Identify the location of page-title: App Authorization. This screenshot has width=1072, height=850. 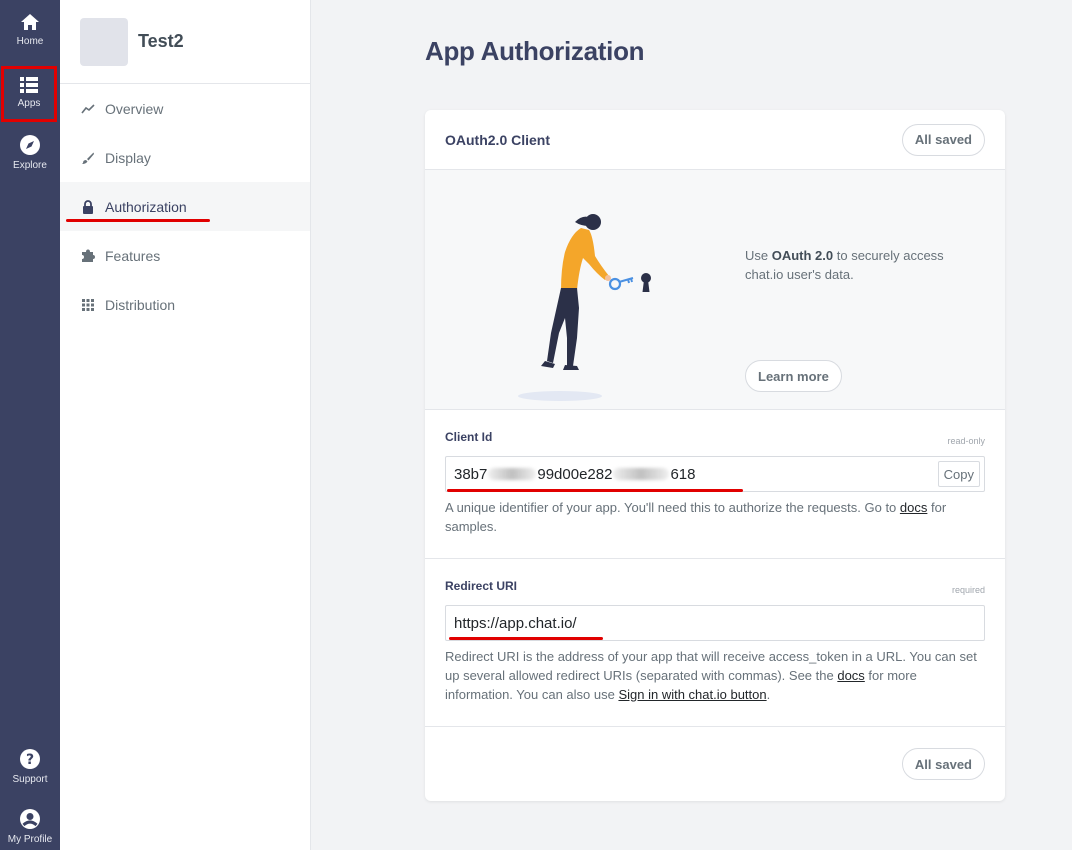
(535, 51).